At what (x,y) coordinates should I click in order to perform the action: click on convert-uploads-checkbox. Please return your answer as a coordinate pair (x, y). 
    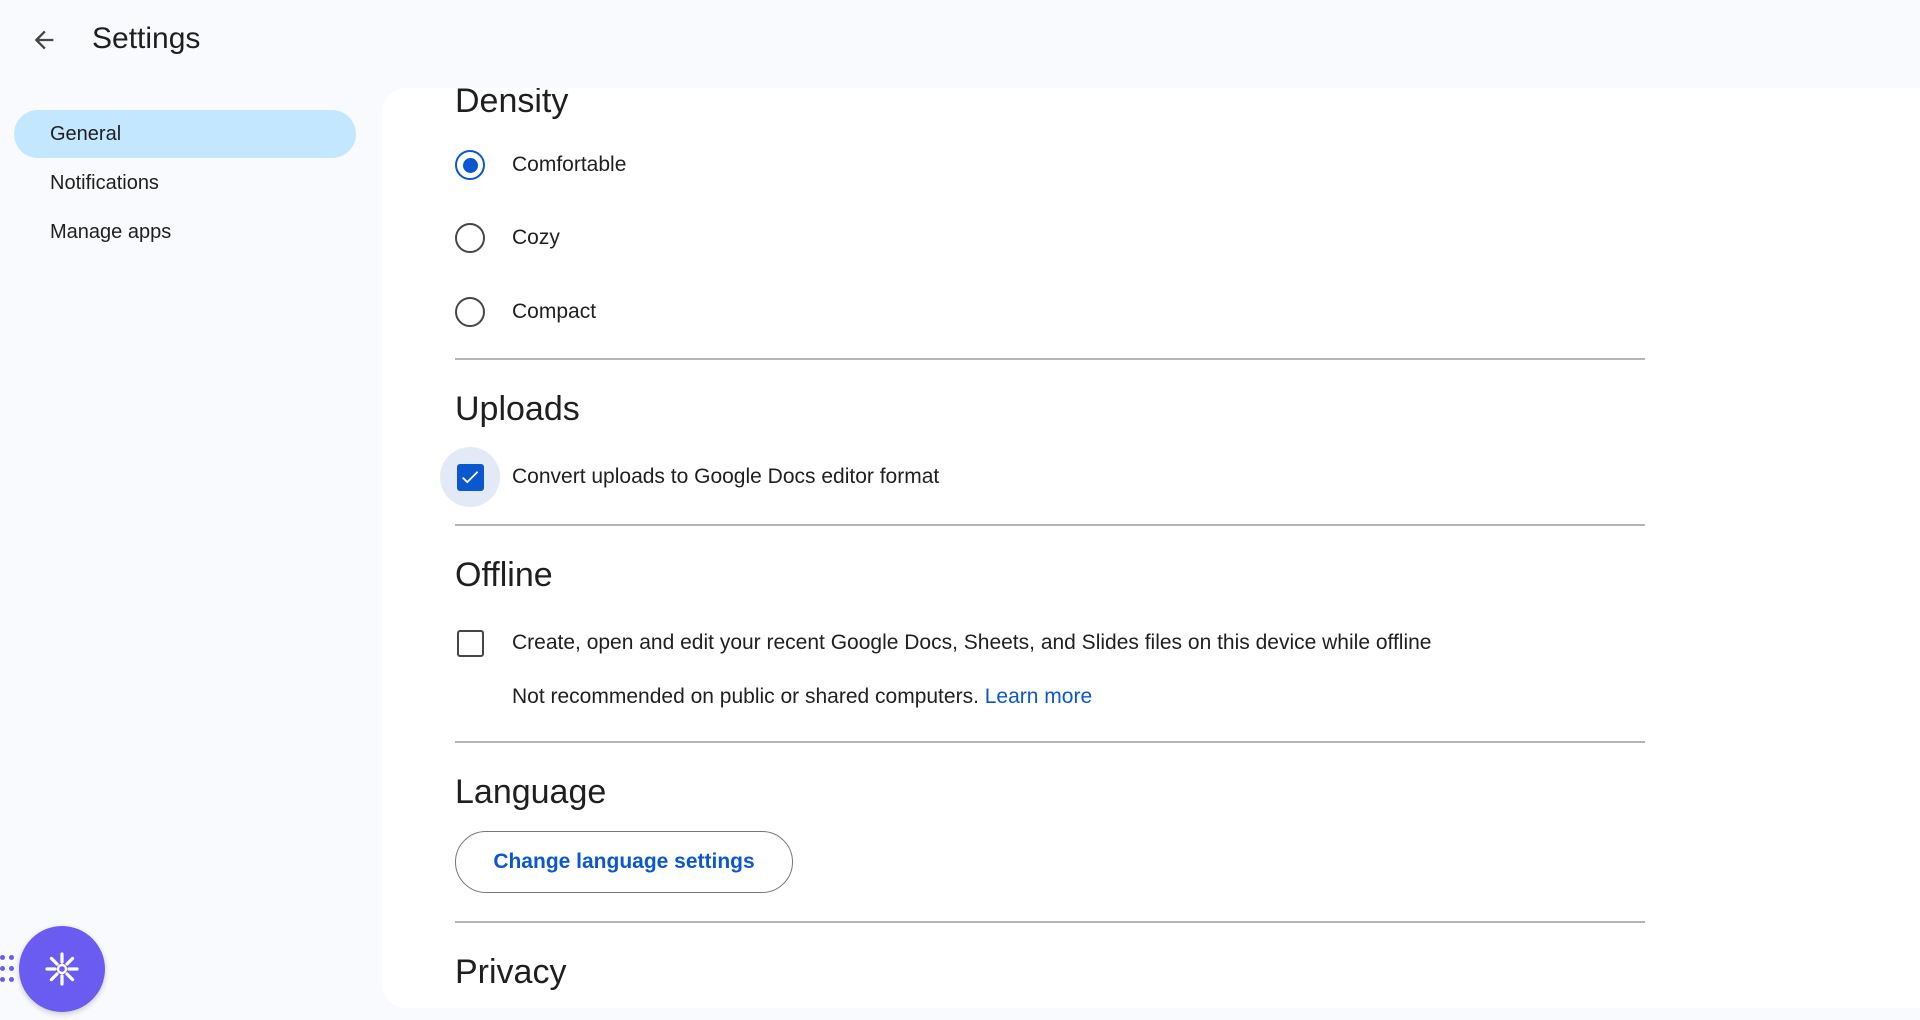
    Looking at the image, I should click on (470, 477).